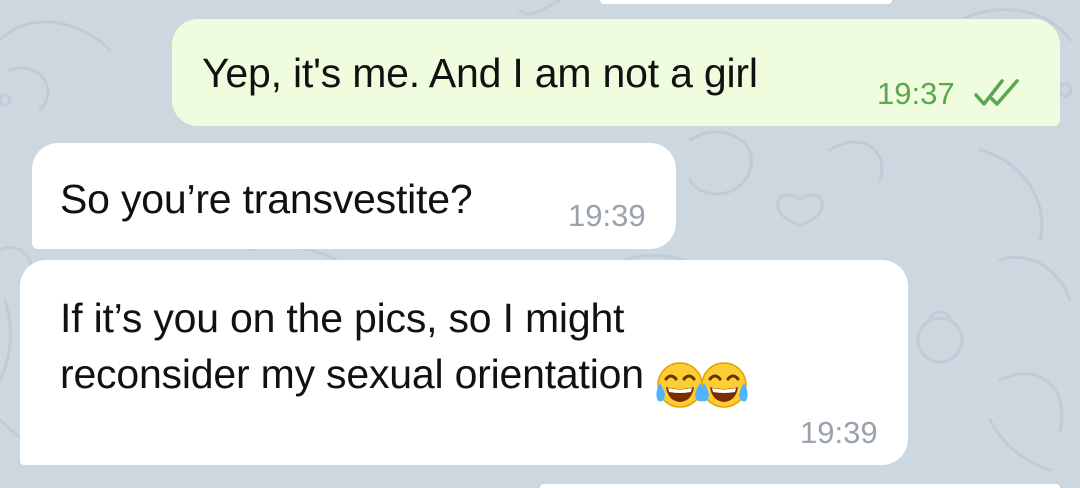 The height and width of the screenshot is (488, 1080). Describe the element at coordinates (800, 486) in the screenshot. I see `next-message-bubble-edge` at that location.